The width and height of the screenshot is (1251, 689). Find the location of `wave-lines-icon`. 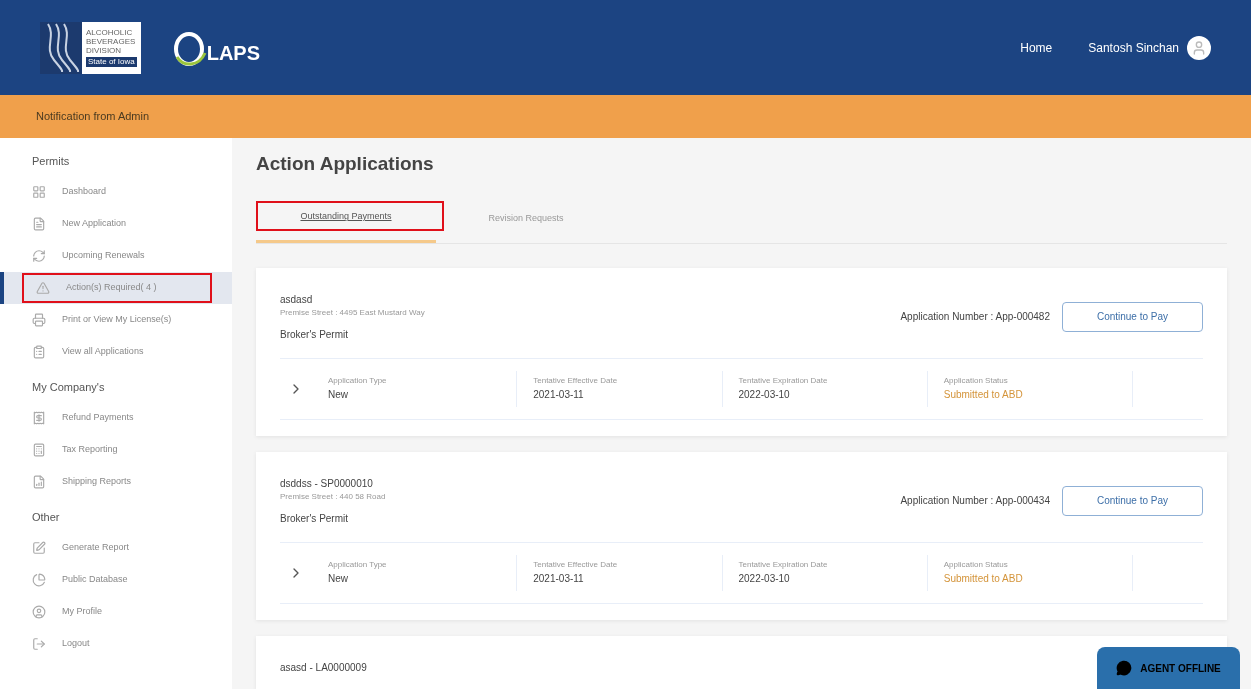

wave-lines-icon is located at coordinates (61, 47).